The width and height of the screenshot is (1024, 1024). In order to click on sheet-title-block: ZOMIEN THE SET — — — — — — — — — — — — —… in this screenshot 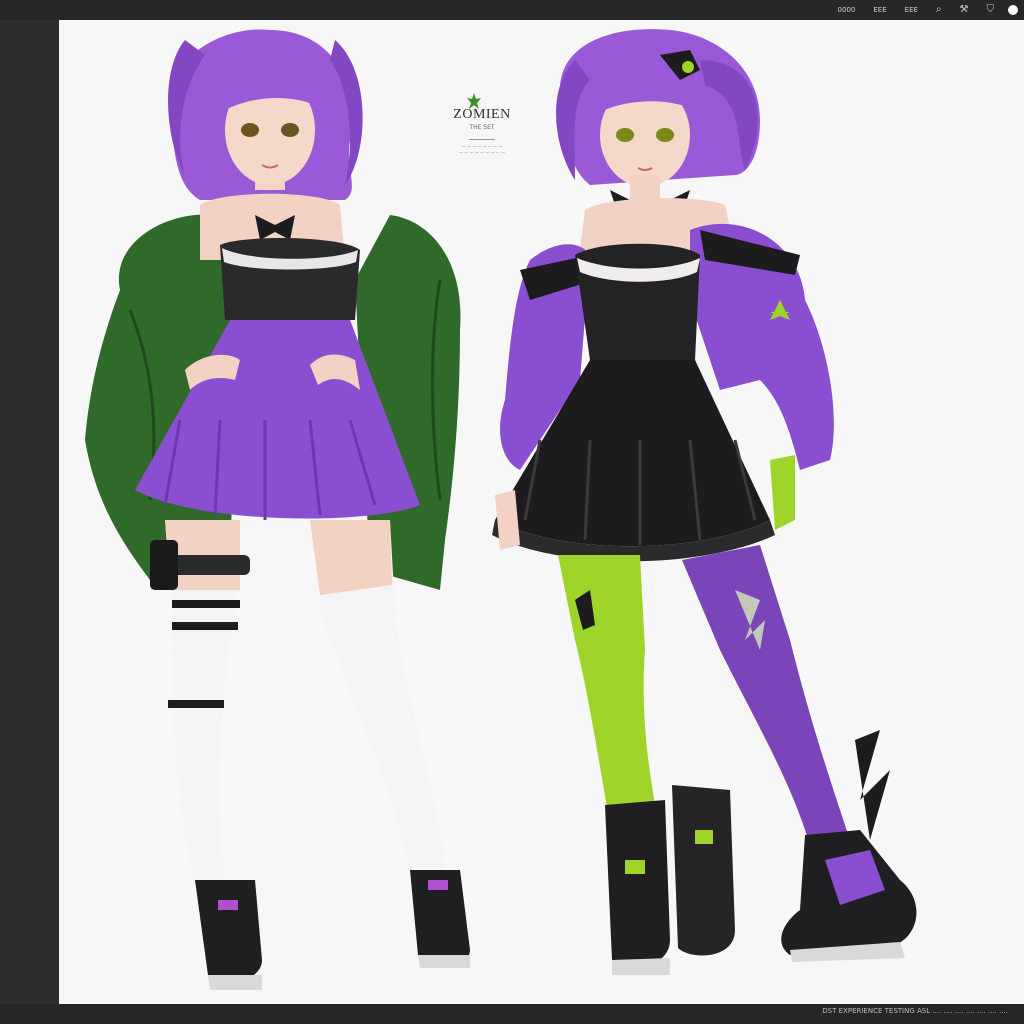, I will do `click(482, 131)`.